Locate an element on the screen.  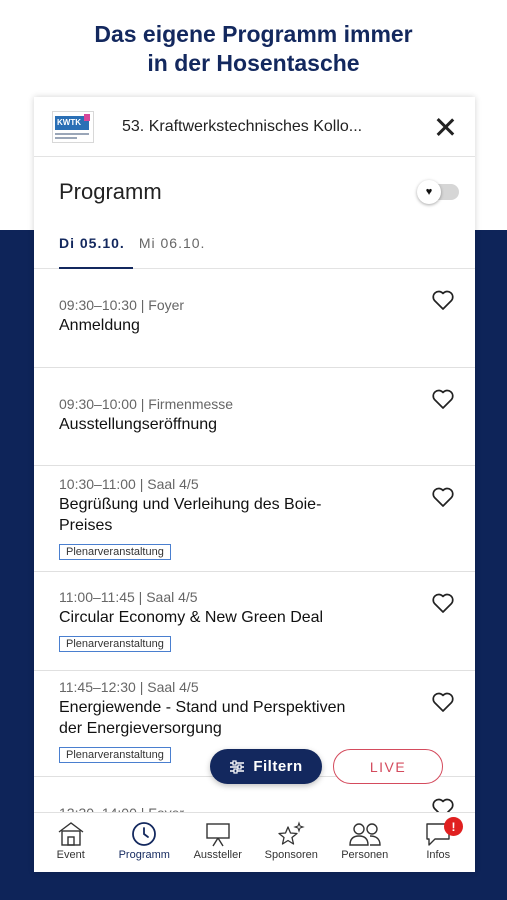
live-button: LIVE is located at coordinates (388, 766).